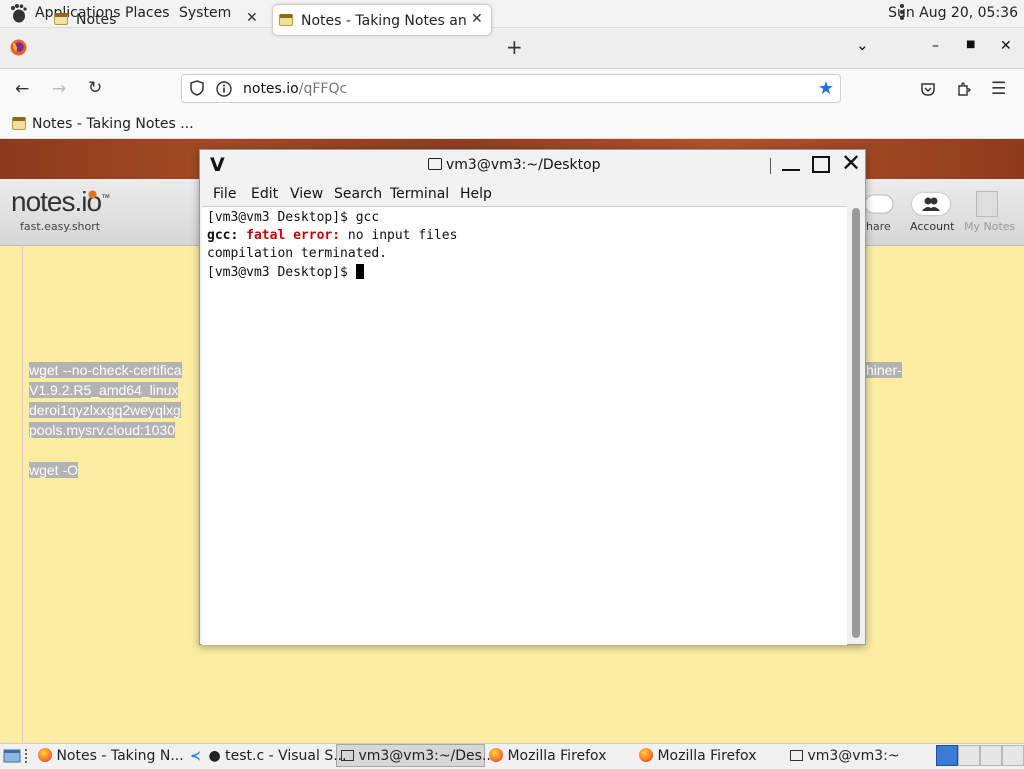  I want to click on tagline: fast.easy.short, so click(60, 226).